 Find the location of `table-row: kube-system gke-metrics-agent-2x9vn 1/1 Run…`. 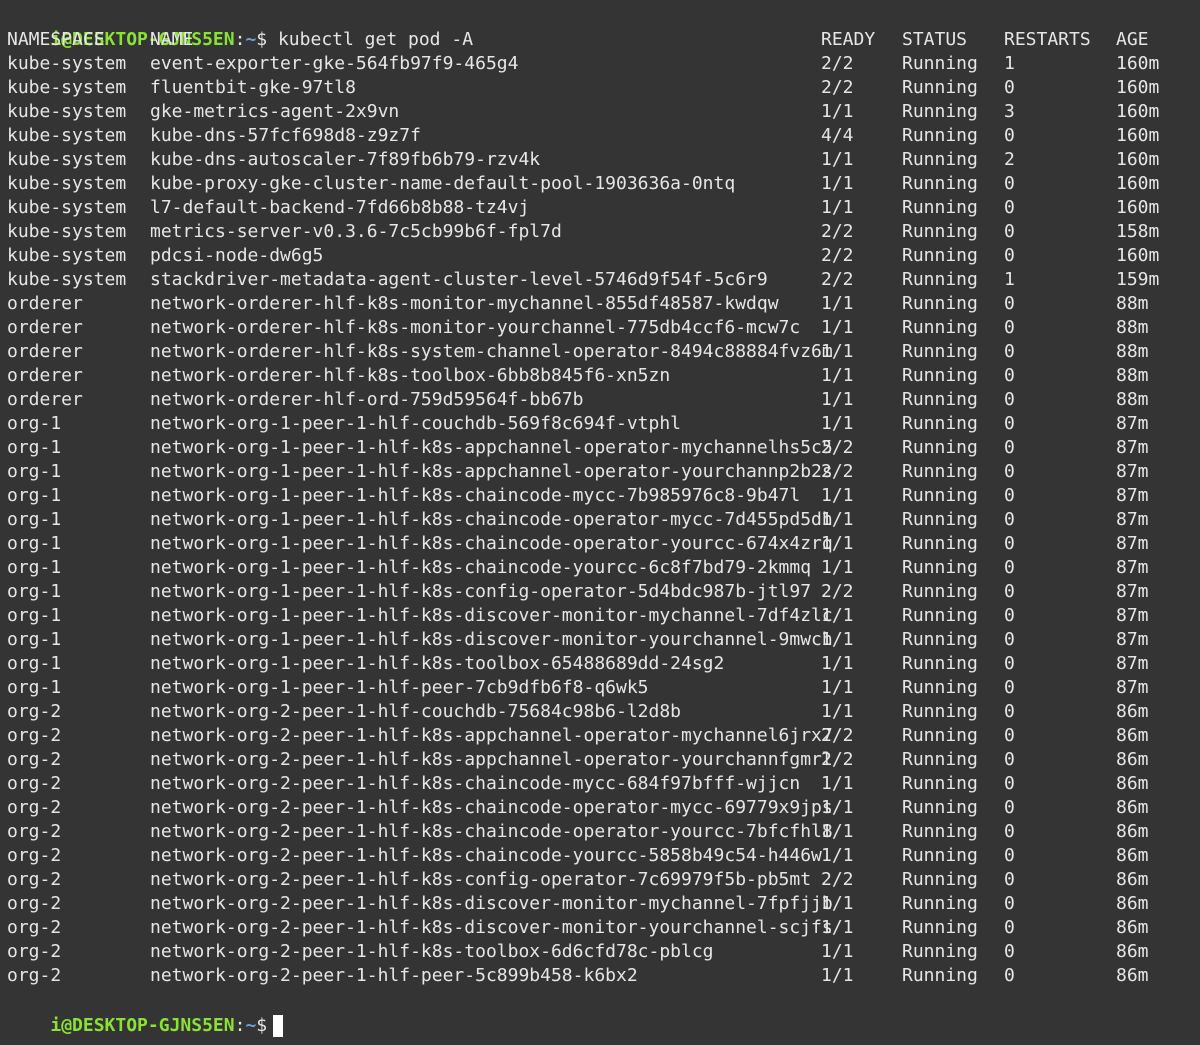

table-row: kube-system gke-metrics-agent-2x9vn 1/1 Run… is located at coordinates (600, 112).